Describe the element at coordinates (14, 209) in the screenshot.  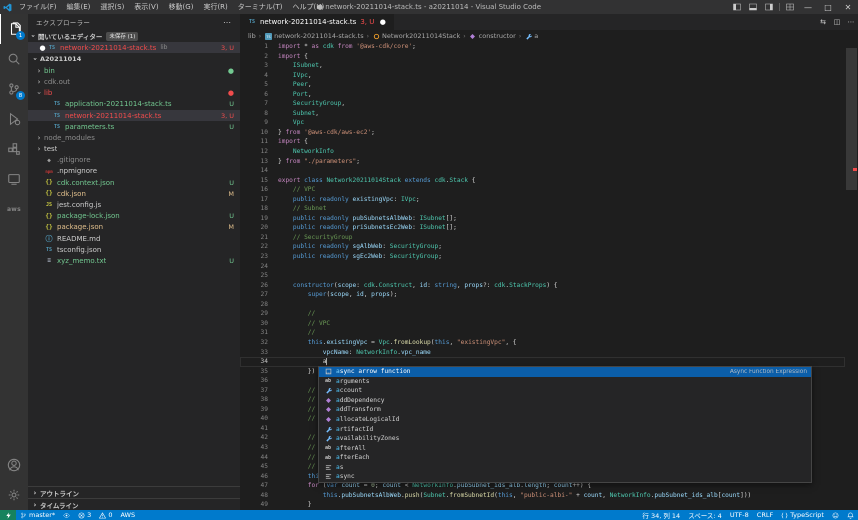
I see `aws-icon: aws` at that location.